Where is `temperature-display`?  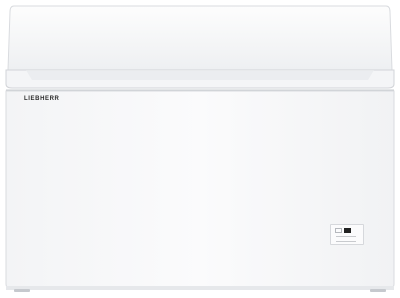 temperature-display is located at coordinates (347, 230).